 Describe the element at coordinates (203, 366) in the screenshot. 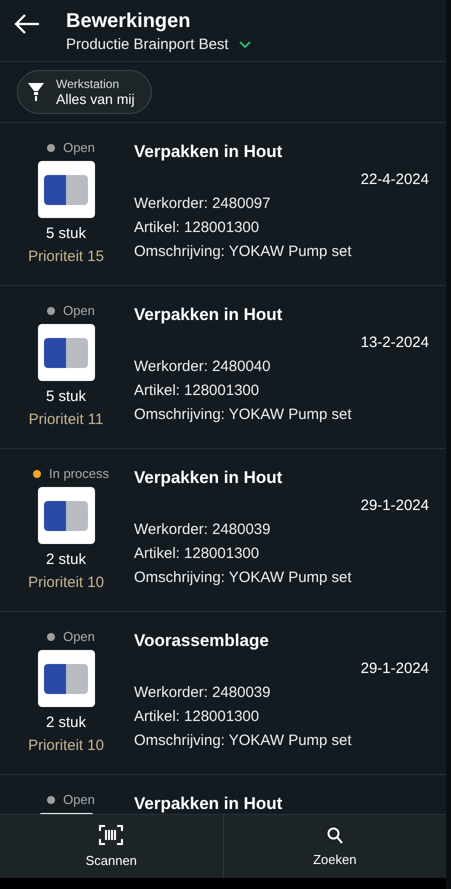

I see `workorder-text: Werkorder: 2480040` at that location.